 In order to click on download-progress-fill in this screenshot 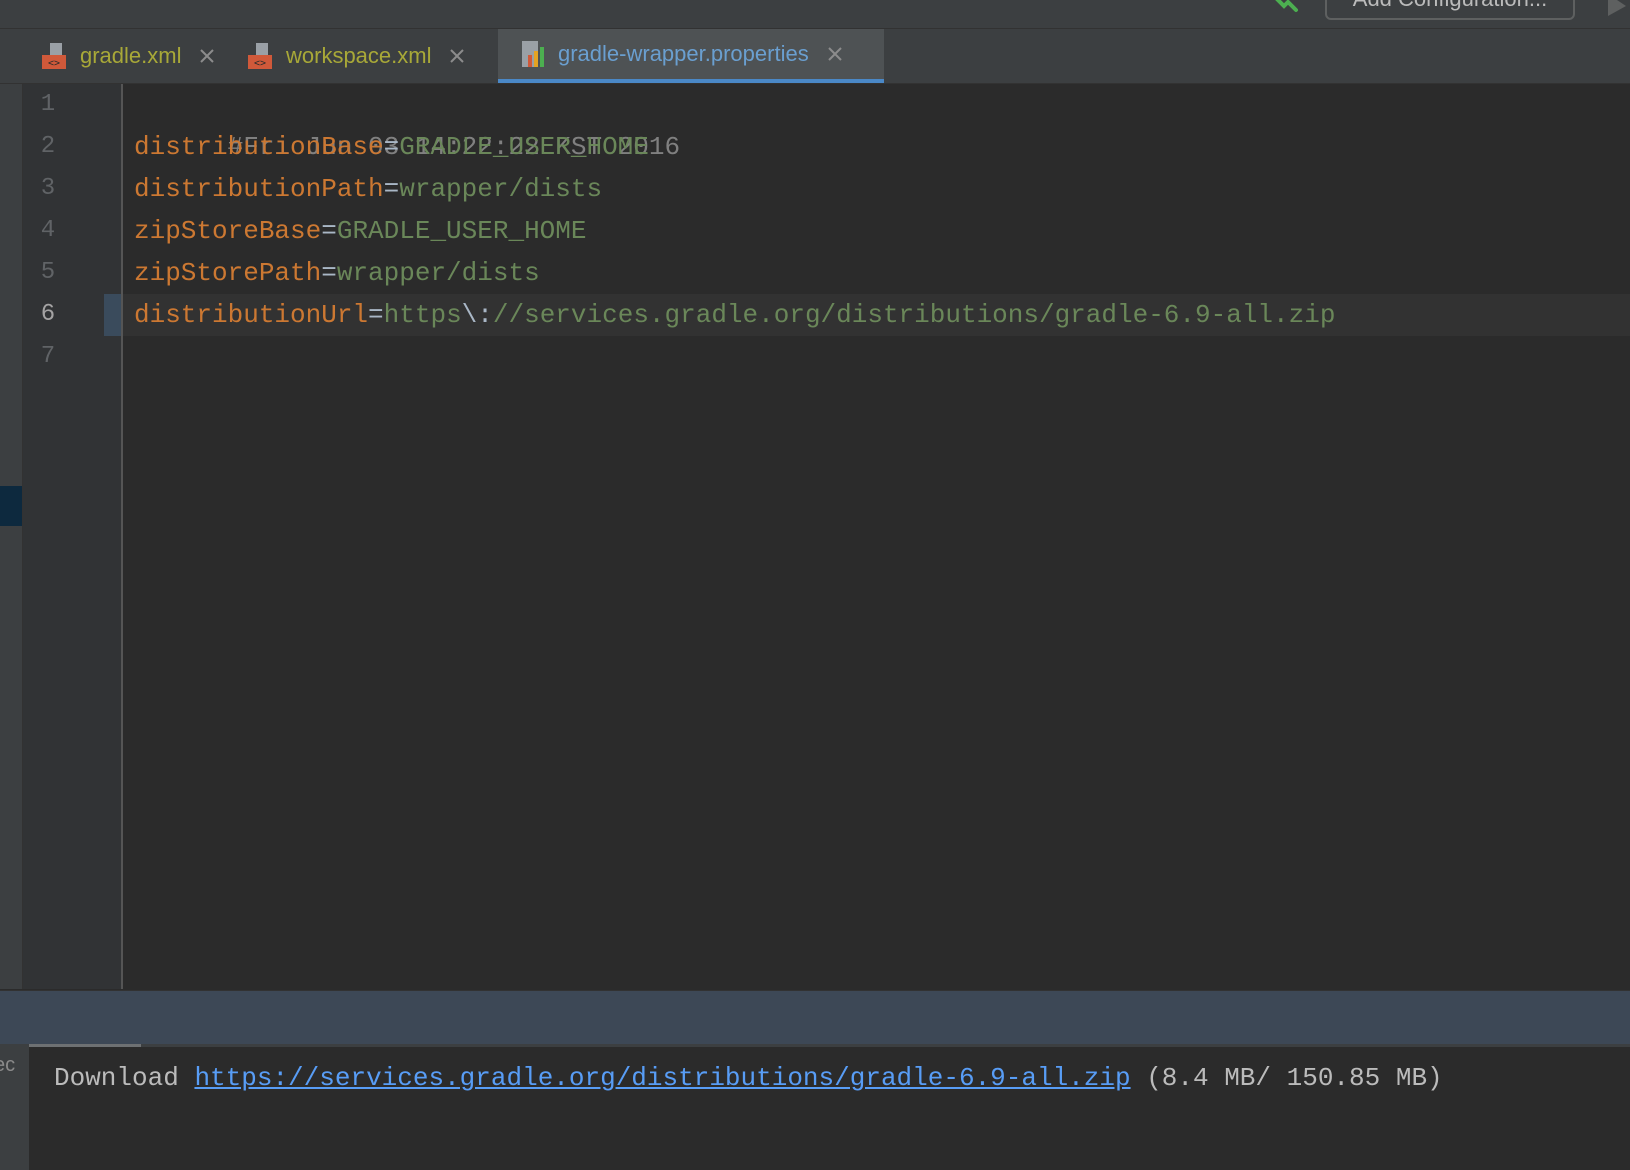, I will do `click(85, 1045)`.